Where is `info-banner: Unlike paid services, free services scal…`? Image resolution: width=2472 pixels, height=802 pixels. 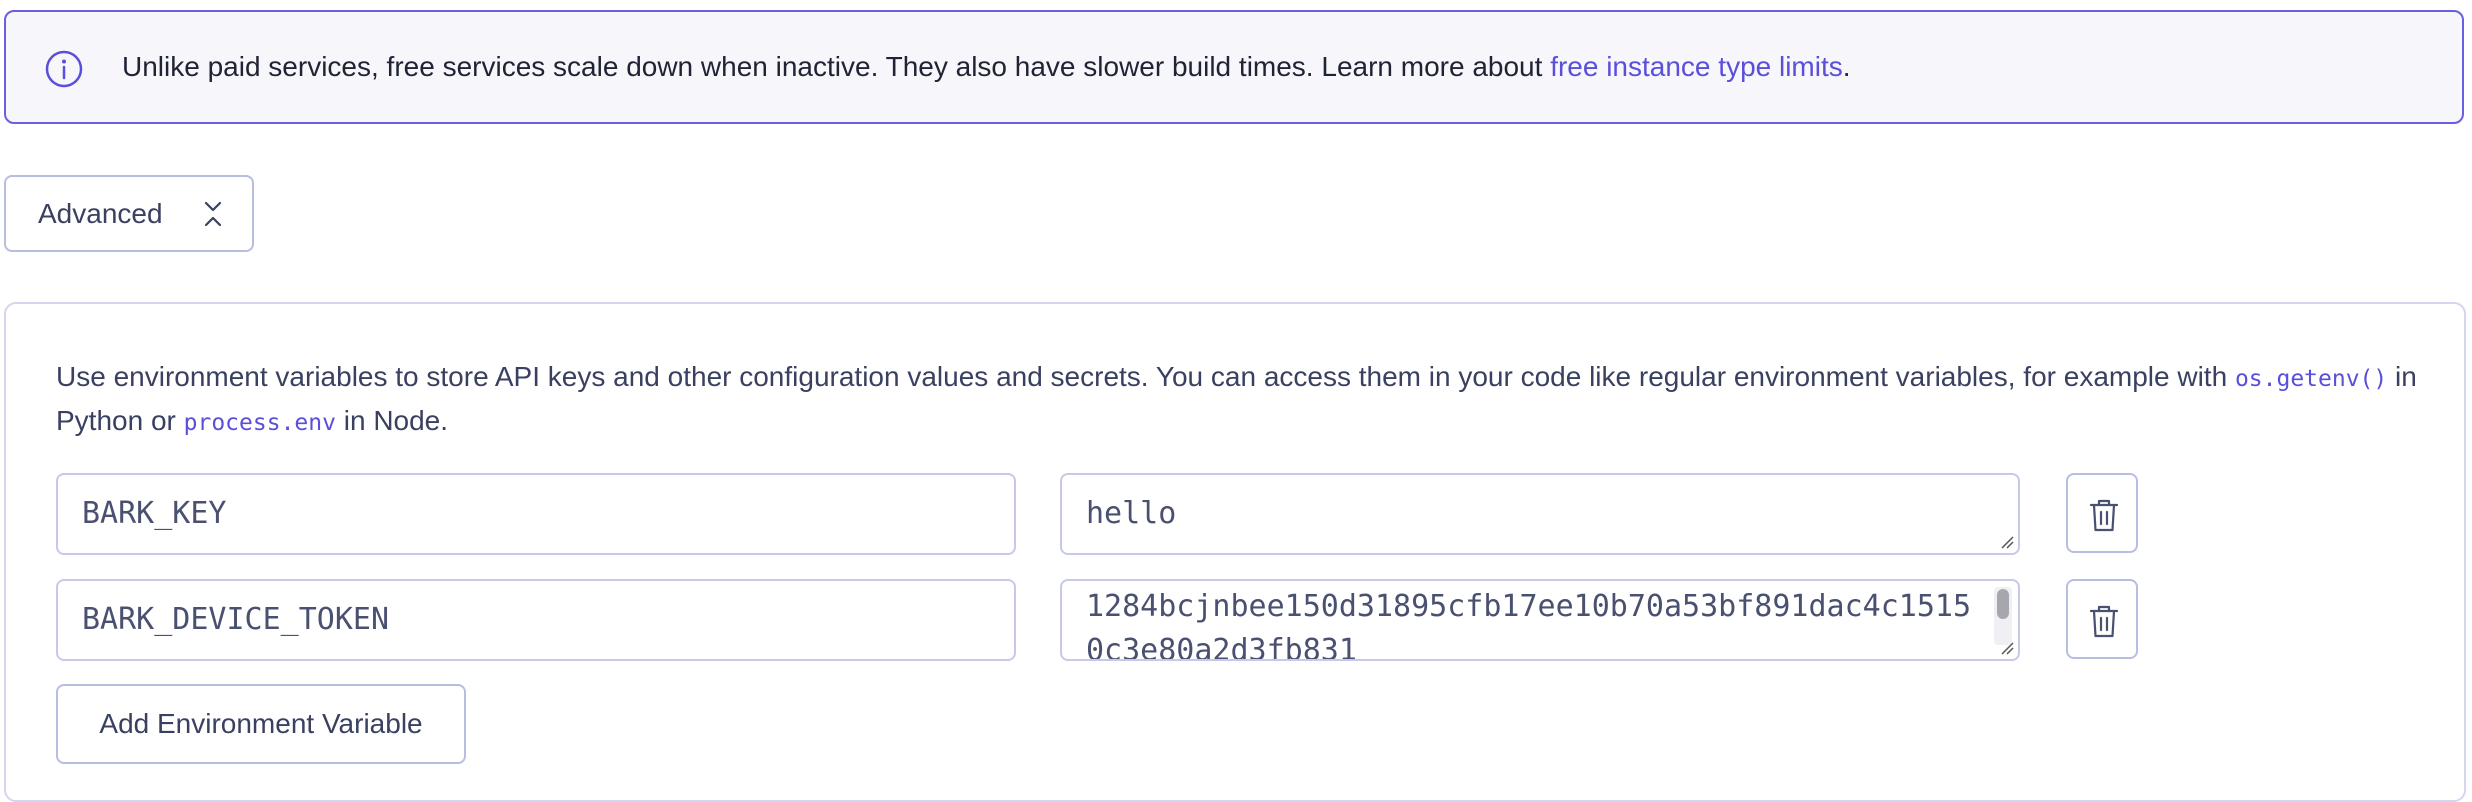 info-banner: Unlike paid services, free services scal… is located at coordinates (1234, 67).